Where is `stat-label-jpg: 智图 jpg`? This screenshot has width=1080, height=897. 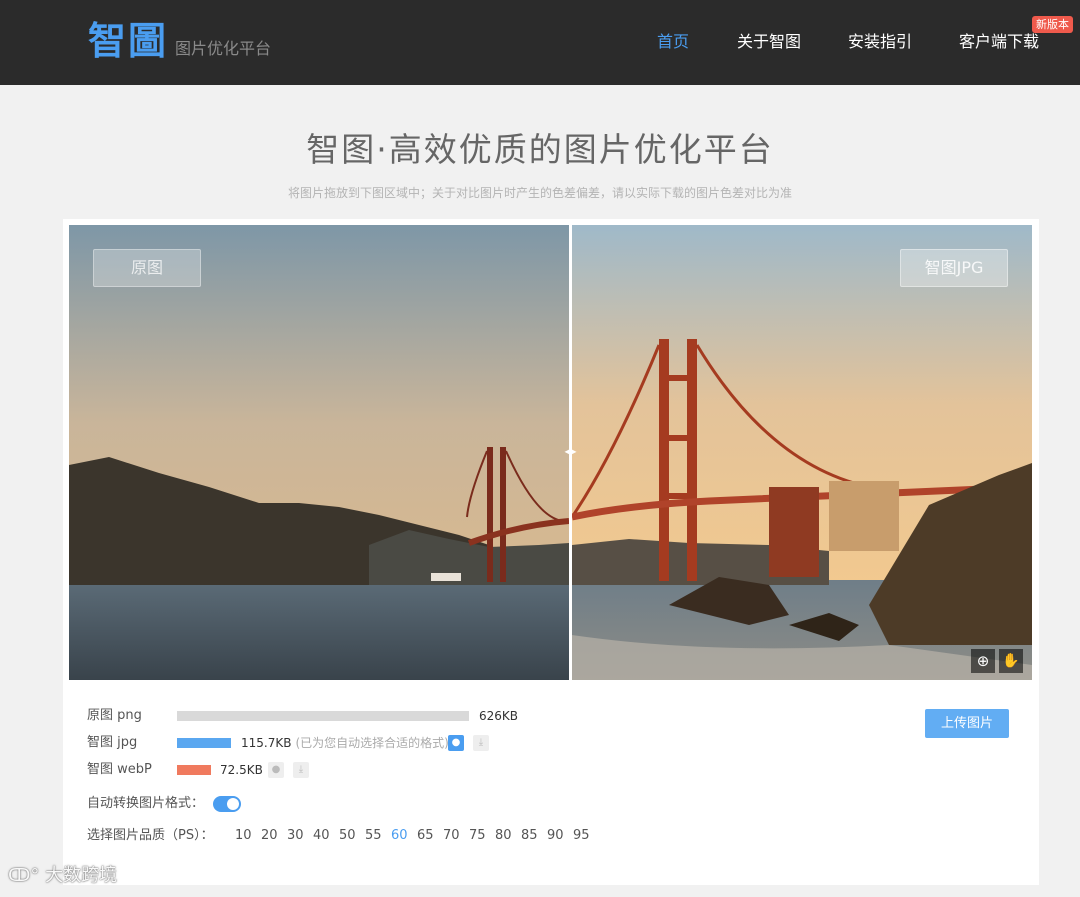
stat-label-jpg: 智图 jpg is located at coordinates (112, 742).